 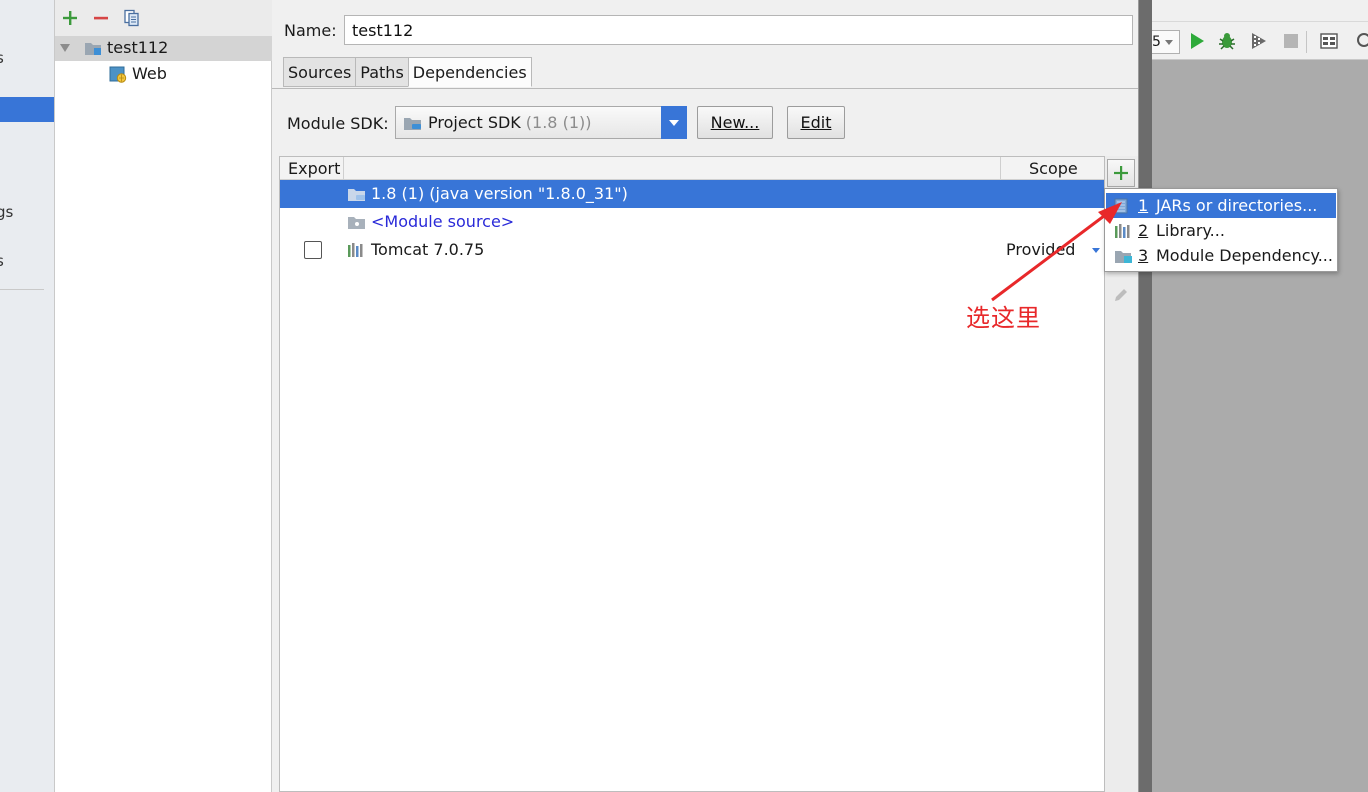 I want to click on table-row-tomcat: Tomcat 7.0.75 Provided, so click(x=692, y=250).